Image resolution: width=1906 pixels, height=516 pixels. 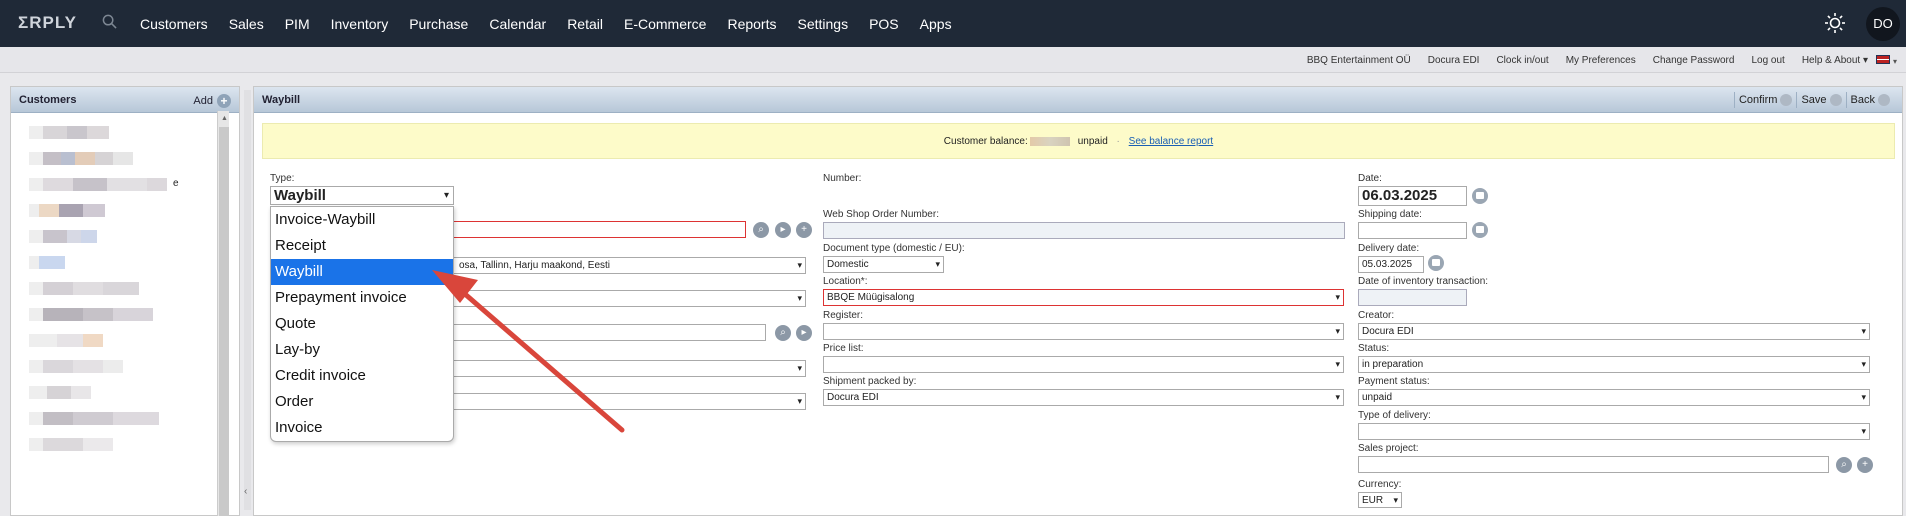 What do you see at coordinates (804, 333) in the screenshot?
I see `payer-next-icon: ▸` at bounding box center [804, 333].